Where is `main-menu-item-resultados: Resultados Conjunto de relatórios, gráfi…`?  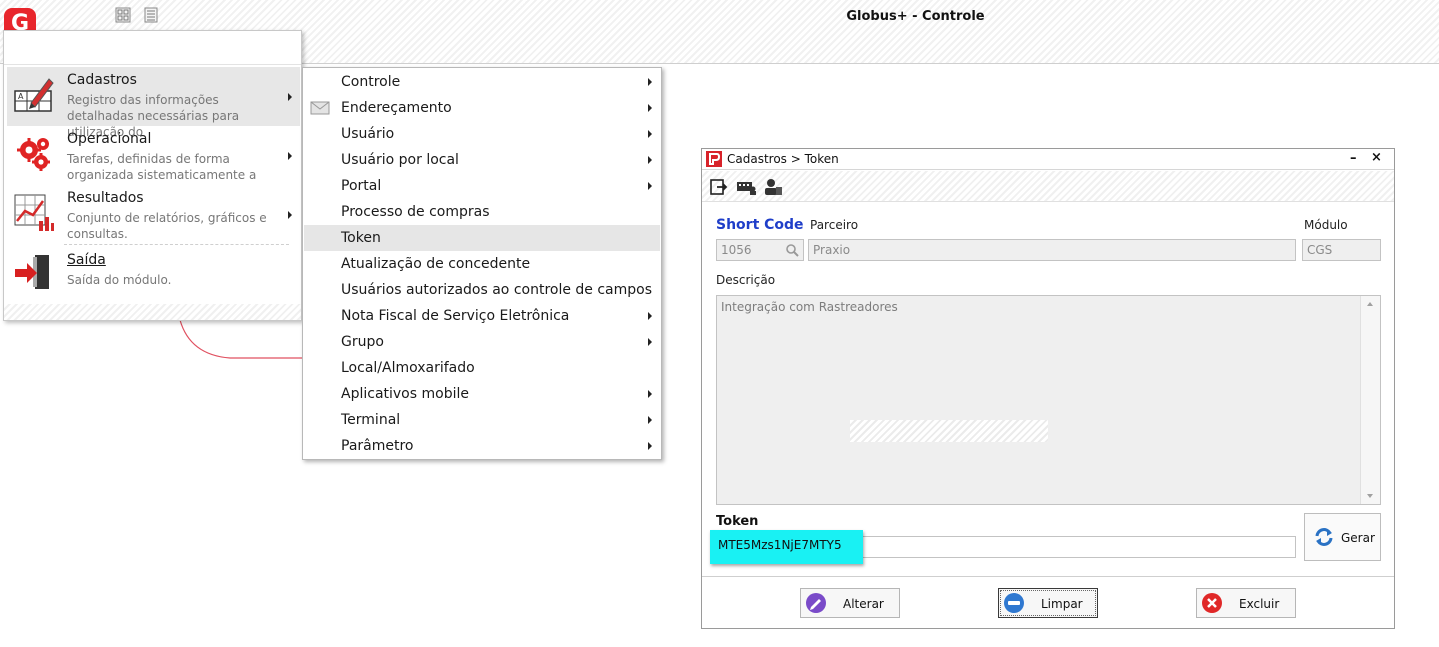 main-menu-item-resultados: Resultados Conjunto de relatórios, gráfi… is located at coordinates (153, 214).